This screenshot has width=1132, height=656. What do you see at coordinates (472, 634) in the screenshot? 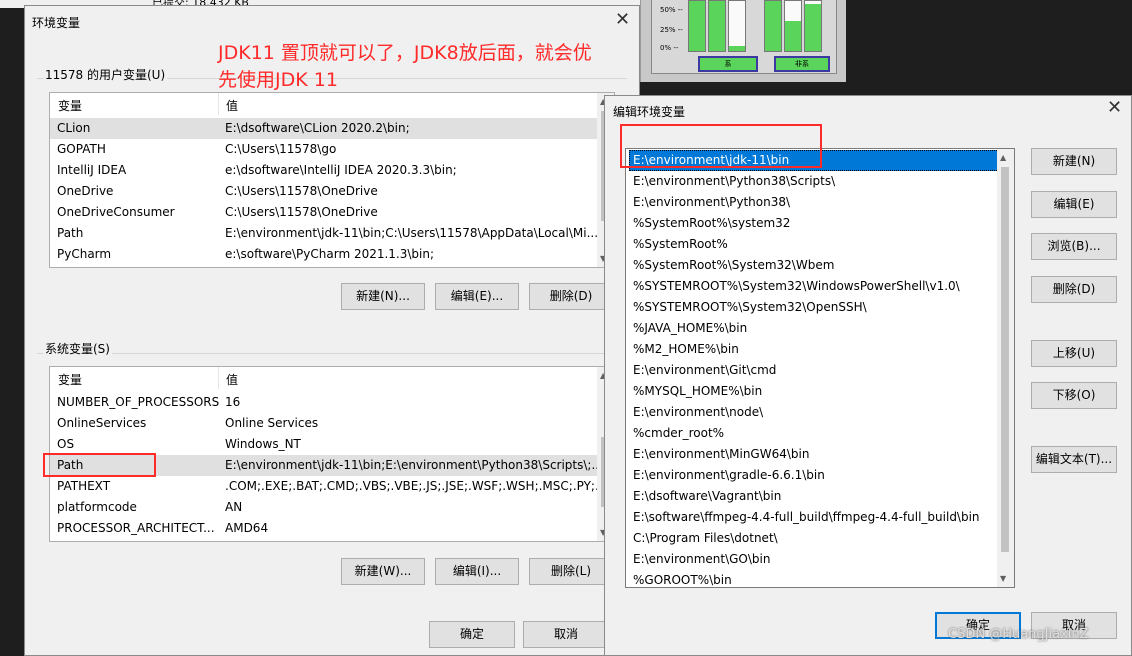
I see `ok-button: 确定` at bounding box center [472, 634].